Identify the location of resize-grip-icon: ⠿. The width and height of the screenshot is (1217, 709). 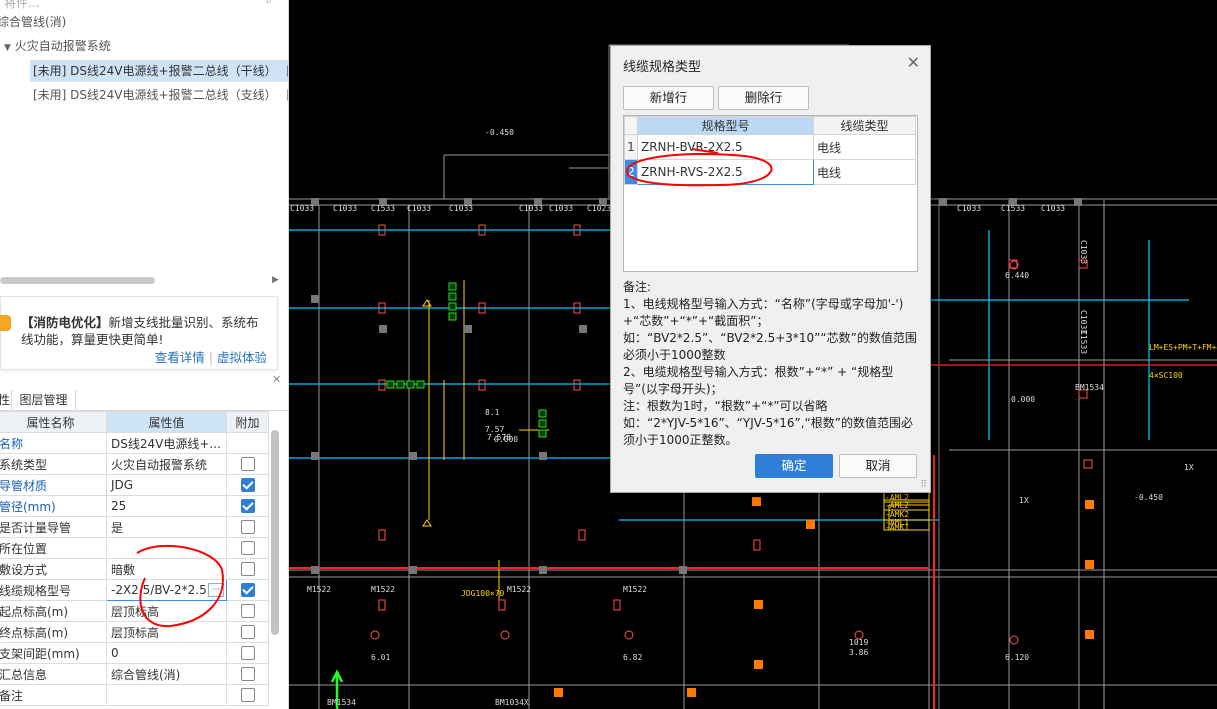
(923, 485).